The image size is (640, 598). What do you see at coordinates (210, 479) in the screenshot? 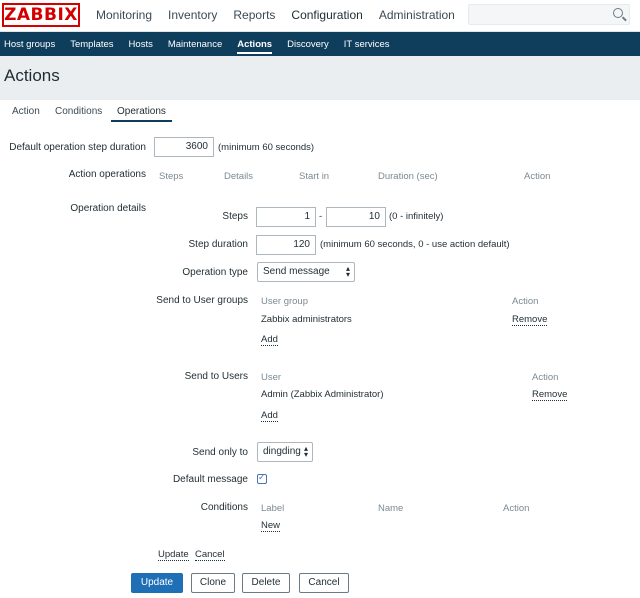
I see `default-message-label: Default message` at bounding box center [210, 479].